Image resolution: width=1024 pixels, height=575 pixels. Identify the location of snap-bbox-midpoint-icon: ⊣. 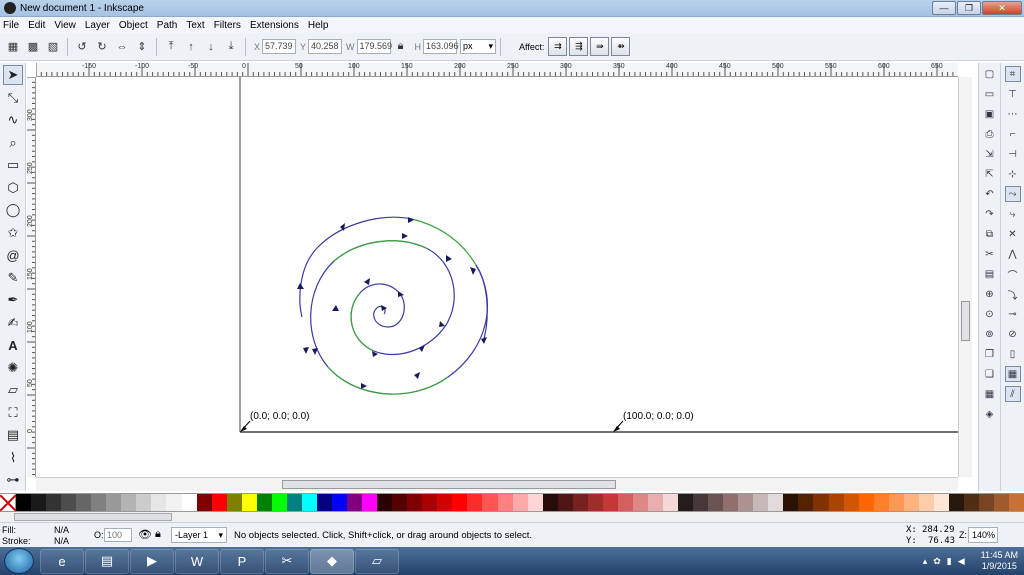
(1013, 154).